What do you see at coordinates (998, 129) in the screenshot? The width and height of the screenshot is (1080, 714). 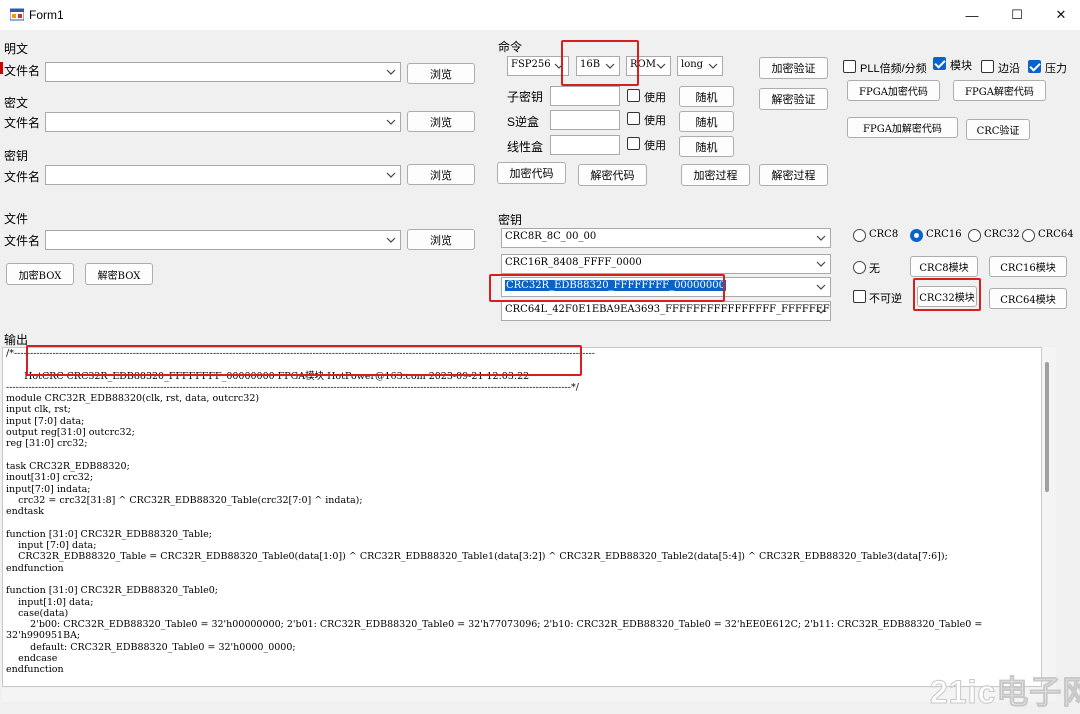 I see `crc-verify-button: CRC验证` at bounding box center [998, 129].